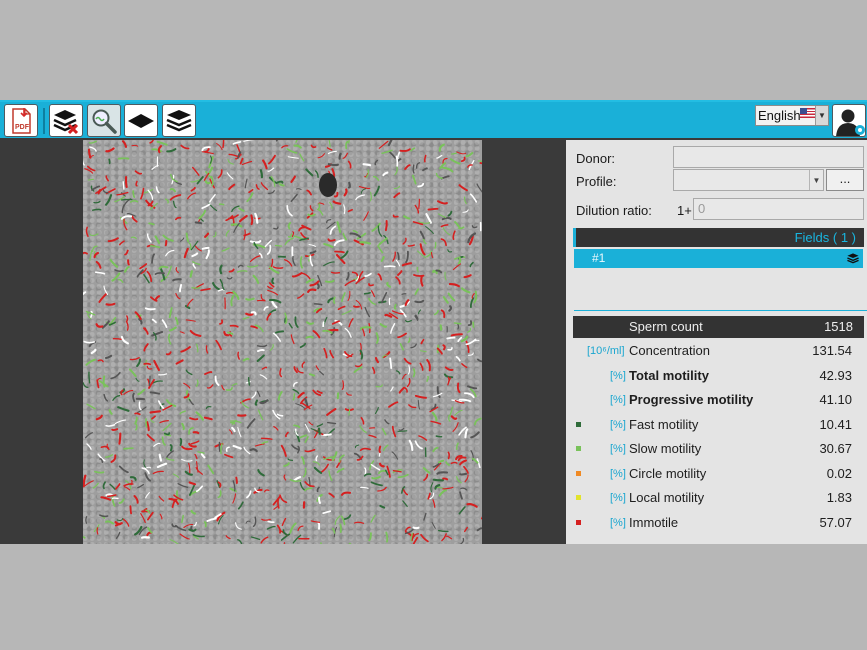 The width and height of the screenshot is (867, 650). What do you see at coordinates (665, 448) in the screenshot?
I see `stat-name: Slow motility` at bounding box center [665, 448].